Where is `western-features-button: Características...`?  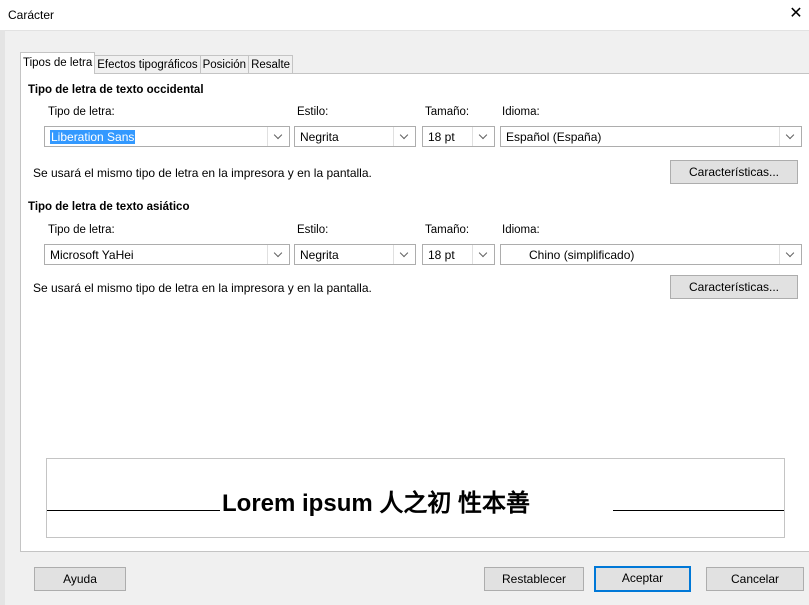 western-features-button: Características... is located at coordinates (734, 172).